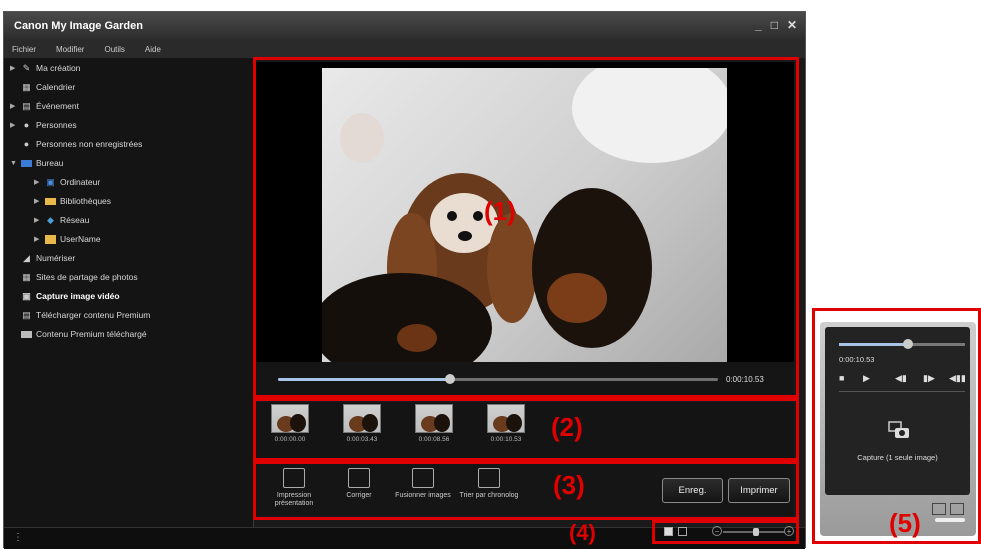 This screenshot has width=981, height=549. I want to click on tree-item-numeriser: ◢ Numériser, so click(48, 258).